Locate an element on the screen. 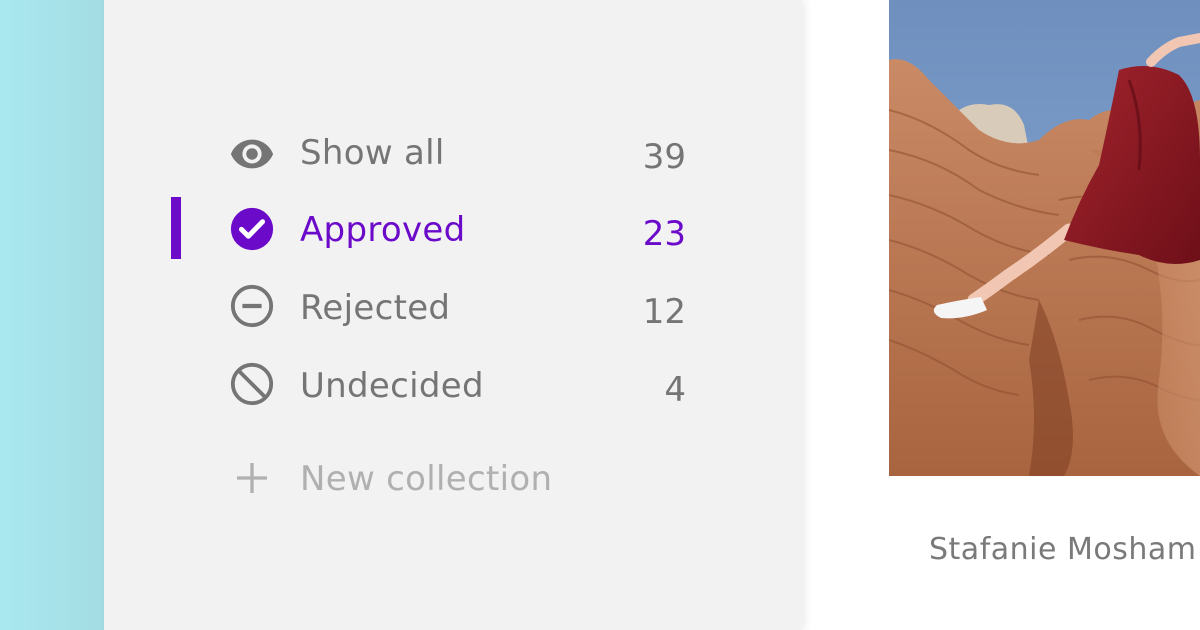 The width and height of the screenshot is (1200, 630). filter-count: 4 is located at coordinates (675, 390).